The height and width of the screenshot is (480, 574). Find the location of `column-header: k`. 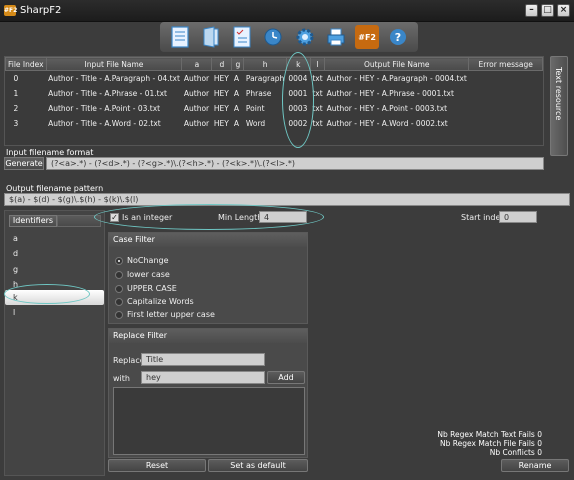

column-header: k is located at coordinates (298, 64).